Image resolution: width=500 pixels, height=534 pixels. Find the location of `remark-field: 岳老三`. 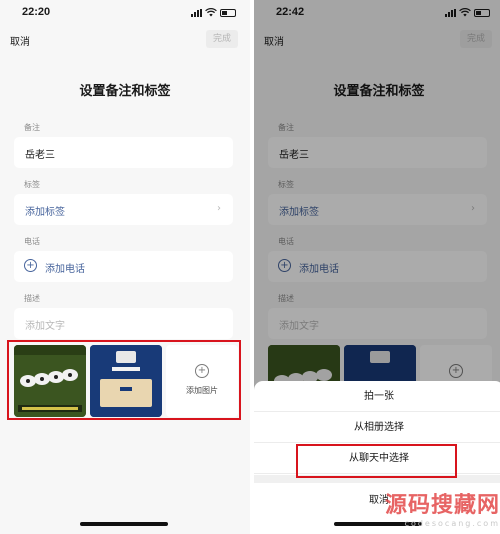

remark-field: 岳老三 is located at coordinates (123, 152).